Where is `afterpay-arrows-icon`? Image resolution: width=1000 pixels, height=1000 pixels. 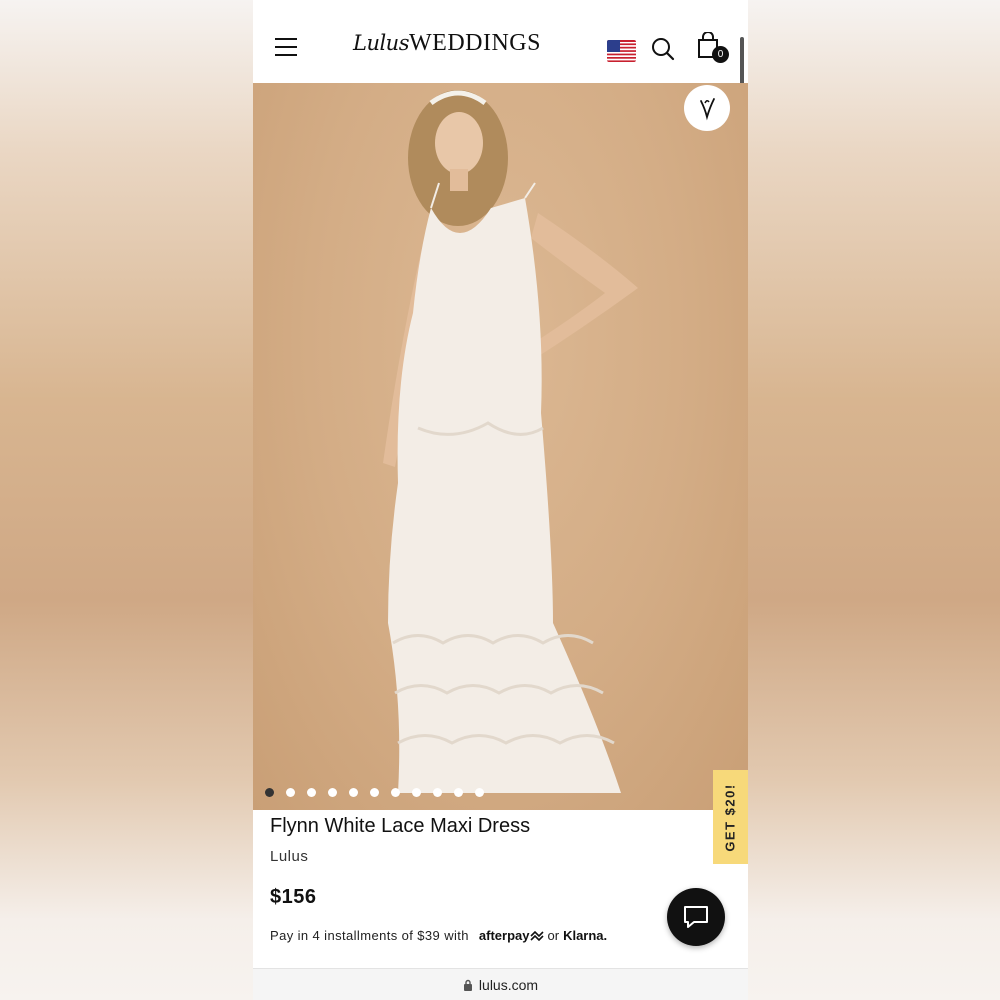
afterpay-arrows-icon is located at coordinates (536, 935).